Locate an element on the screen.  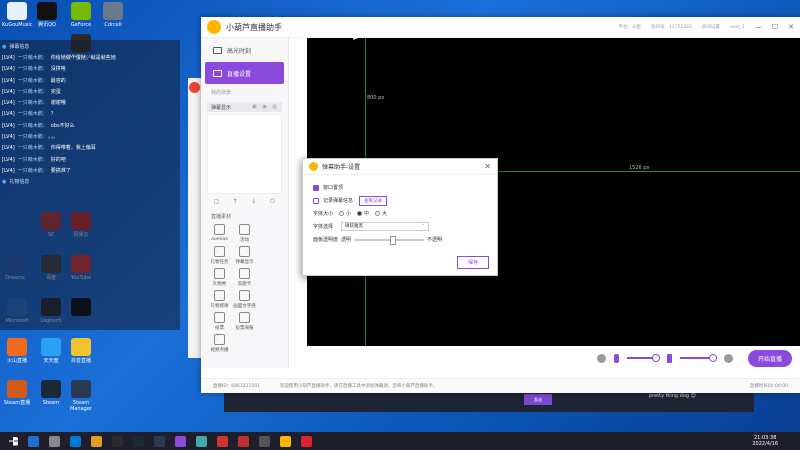
record-icon is located at coordinates (194, 87).